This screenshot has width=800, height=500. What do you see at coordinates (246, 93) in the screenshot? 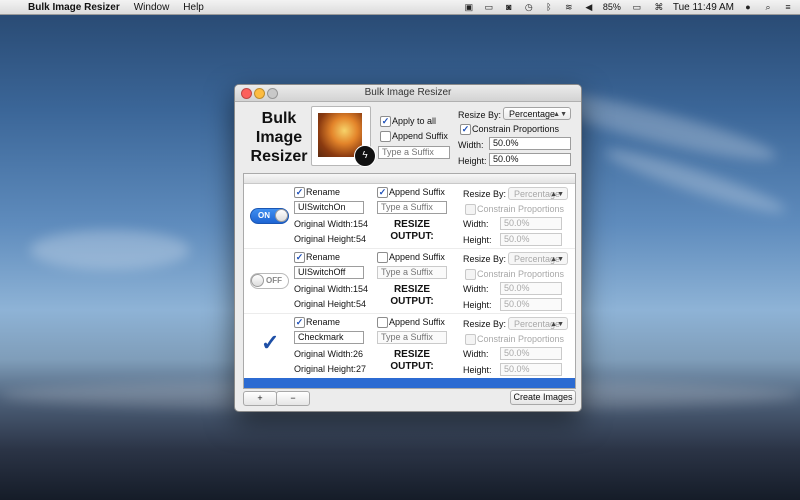
I see `close-window-button` at bounding box center [246, 93].